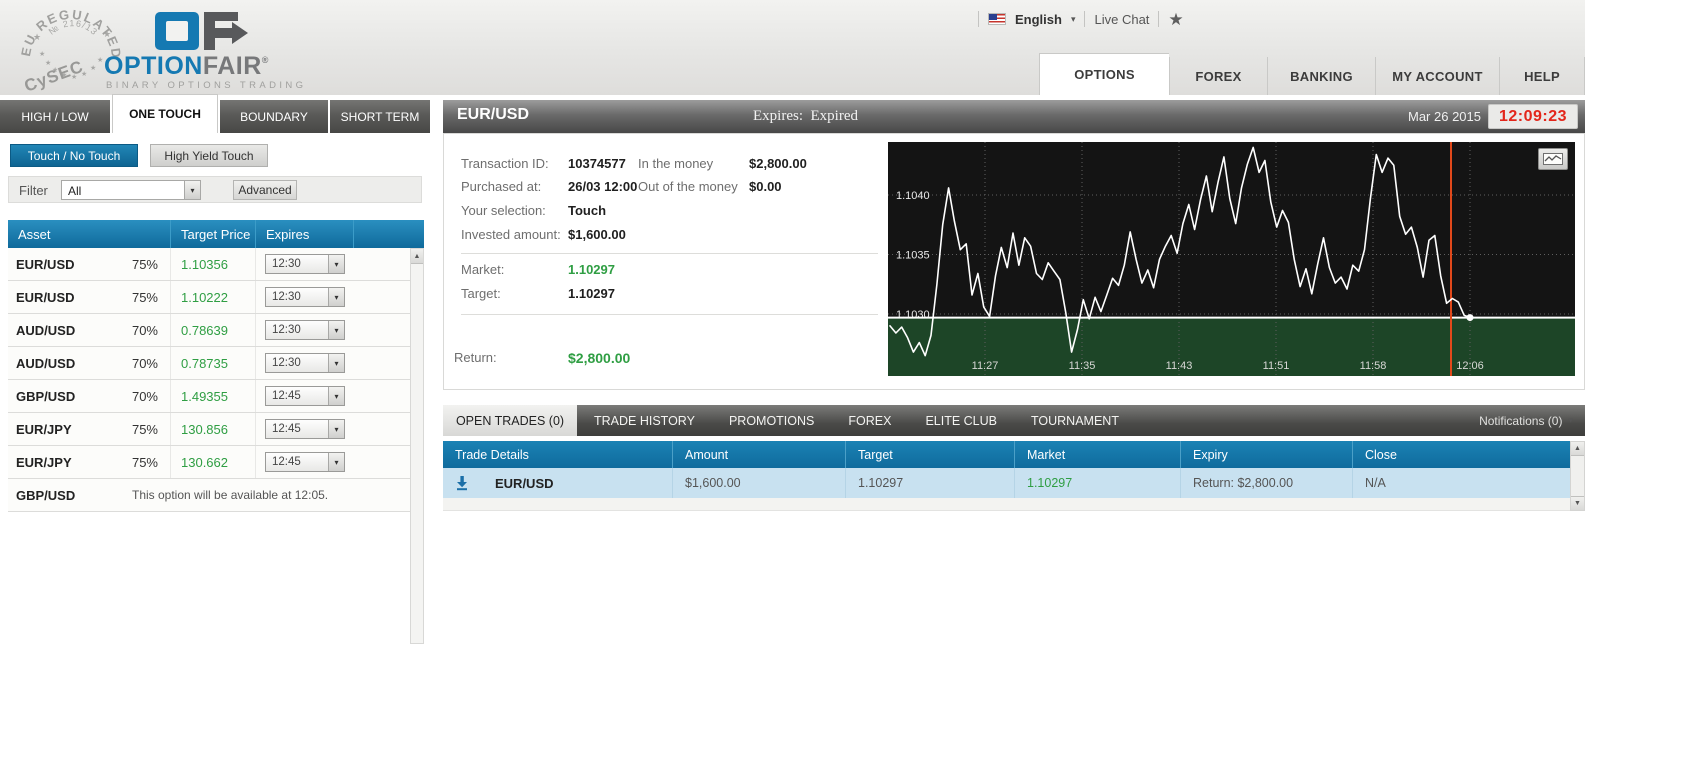 Image resolution: width=1706 pixels, height=778 pixels. What do you see at coordinates (34, 234) in the screenshot?
I see `col-asset: Asset` at bounding box center [34, 234].